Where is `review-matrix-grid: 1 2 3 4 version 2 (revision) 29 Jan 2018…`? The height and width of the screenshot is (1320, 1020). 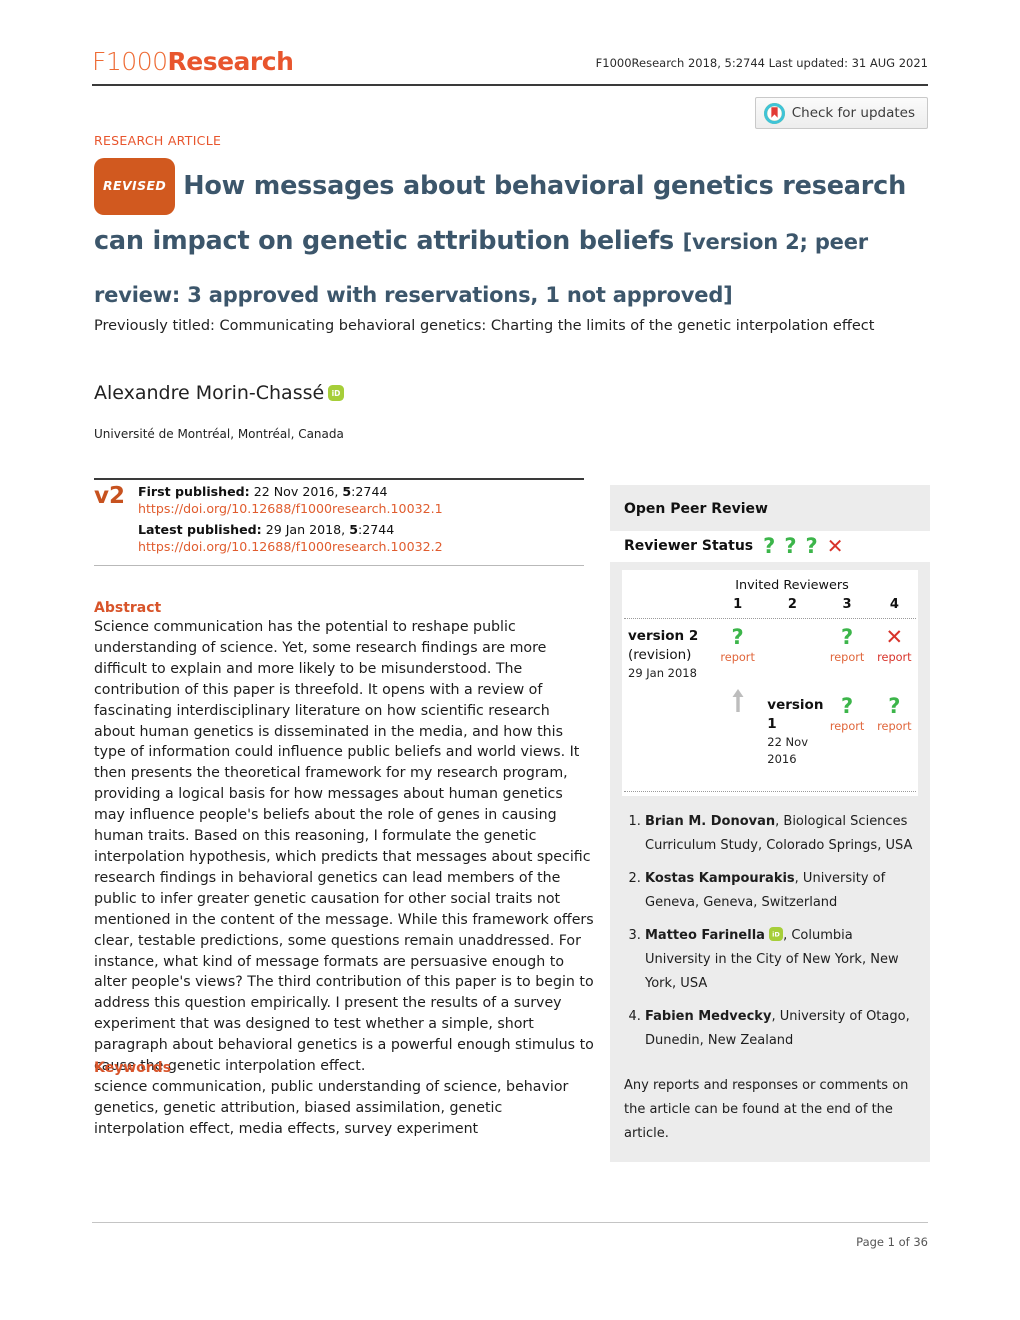
review-matrix-grid: 1 2 3 4 version 2 (revision) 29 Jan 2018… is located at coordinates (770, 694).